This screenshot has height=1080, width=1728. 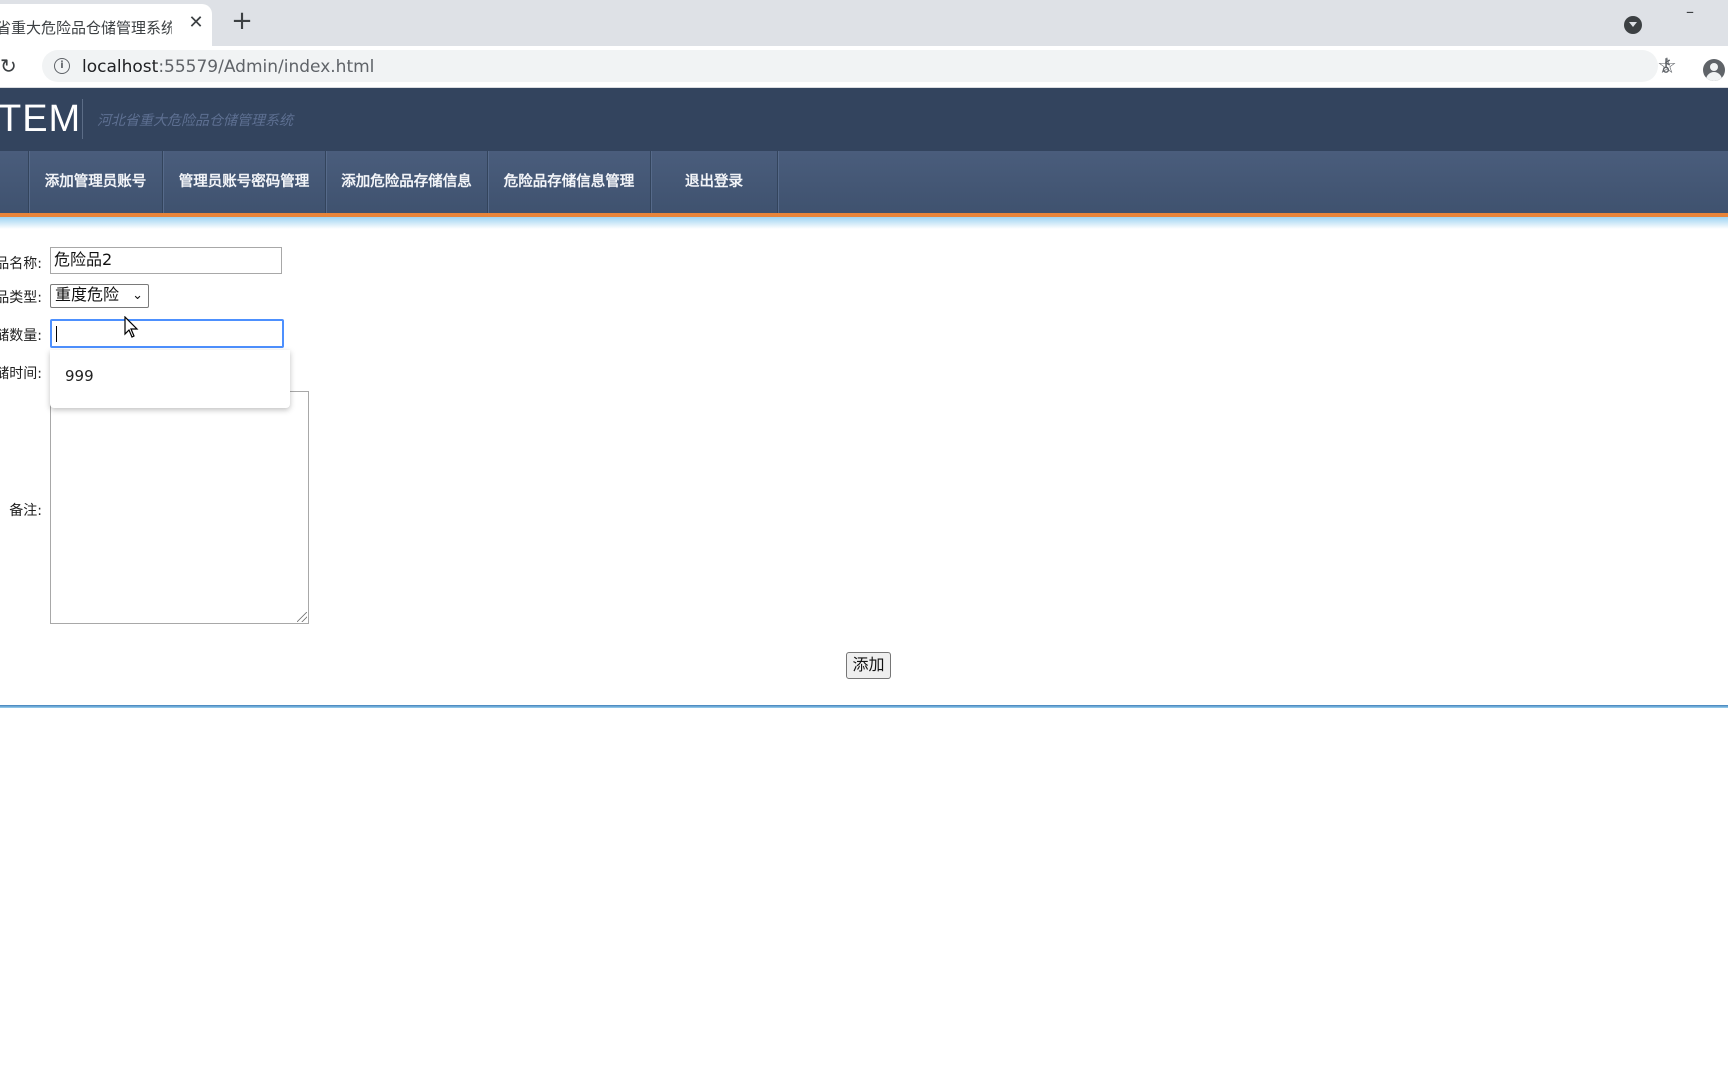 I want to click on minimize-button: –, so click(x=1690, y=14).